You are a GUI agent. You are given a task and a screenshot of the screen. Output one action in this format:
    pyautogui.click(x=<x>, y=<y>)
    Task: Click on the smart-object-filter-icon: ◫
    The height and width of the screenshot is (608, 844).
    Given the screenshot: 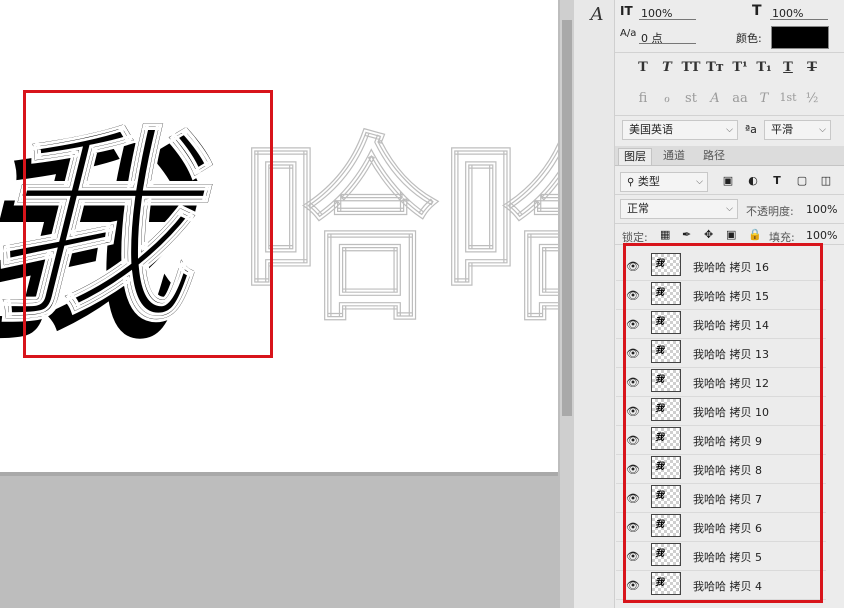 What is the action you would take?
    pyautogui.click(x=826, y=181)
    